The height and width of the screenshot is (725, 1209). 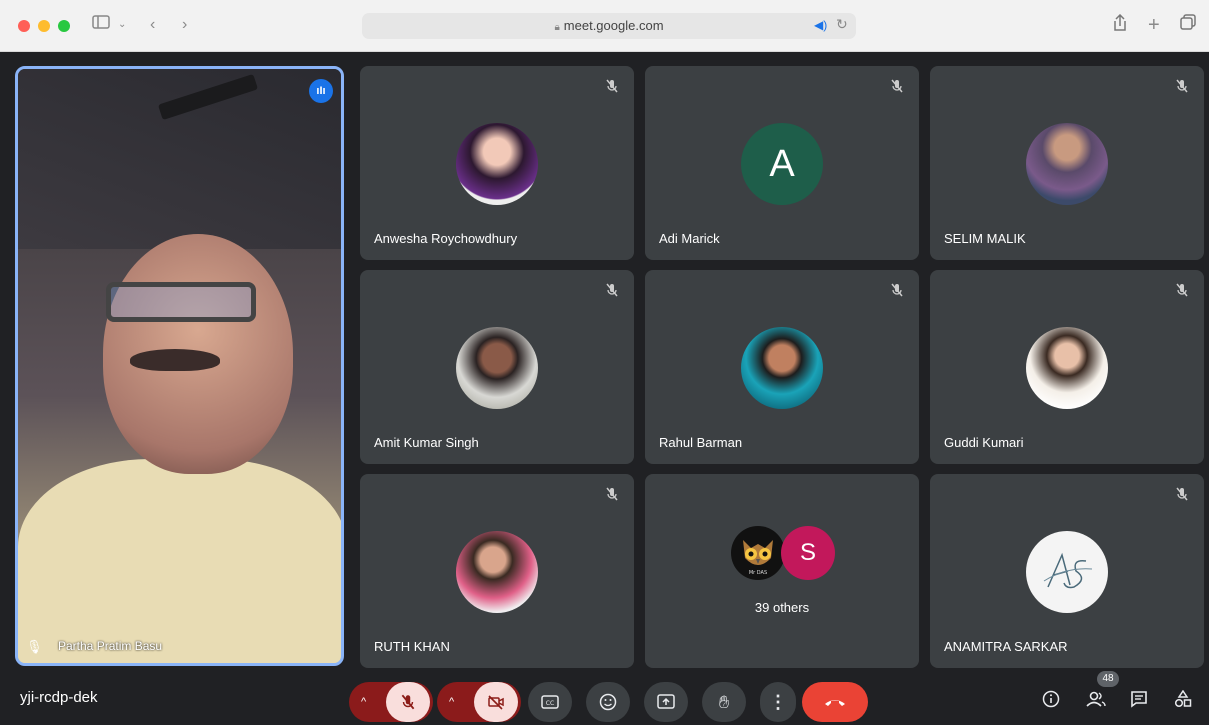 What do you see at coordinates (110, 646) in the screenshot?
I see `participant-name: Partha Pratim Basu` at bounding box center [110, 646].